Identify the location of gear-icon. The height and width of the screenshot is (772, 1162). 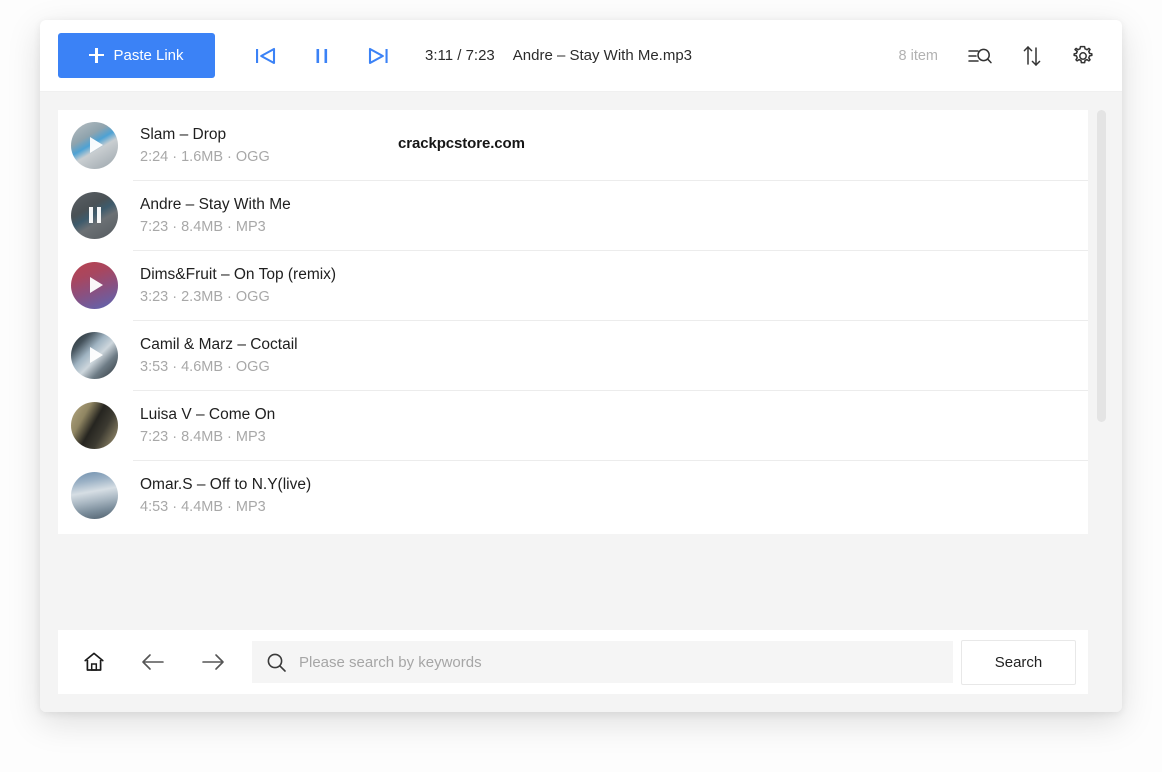
(1083, 54).